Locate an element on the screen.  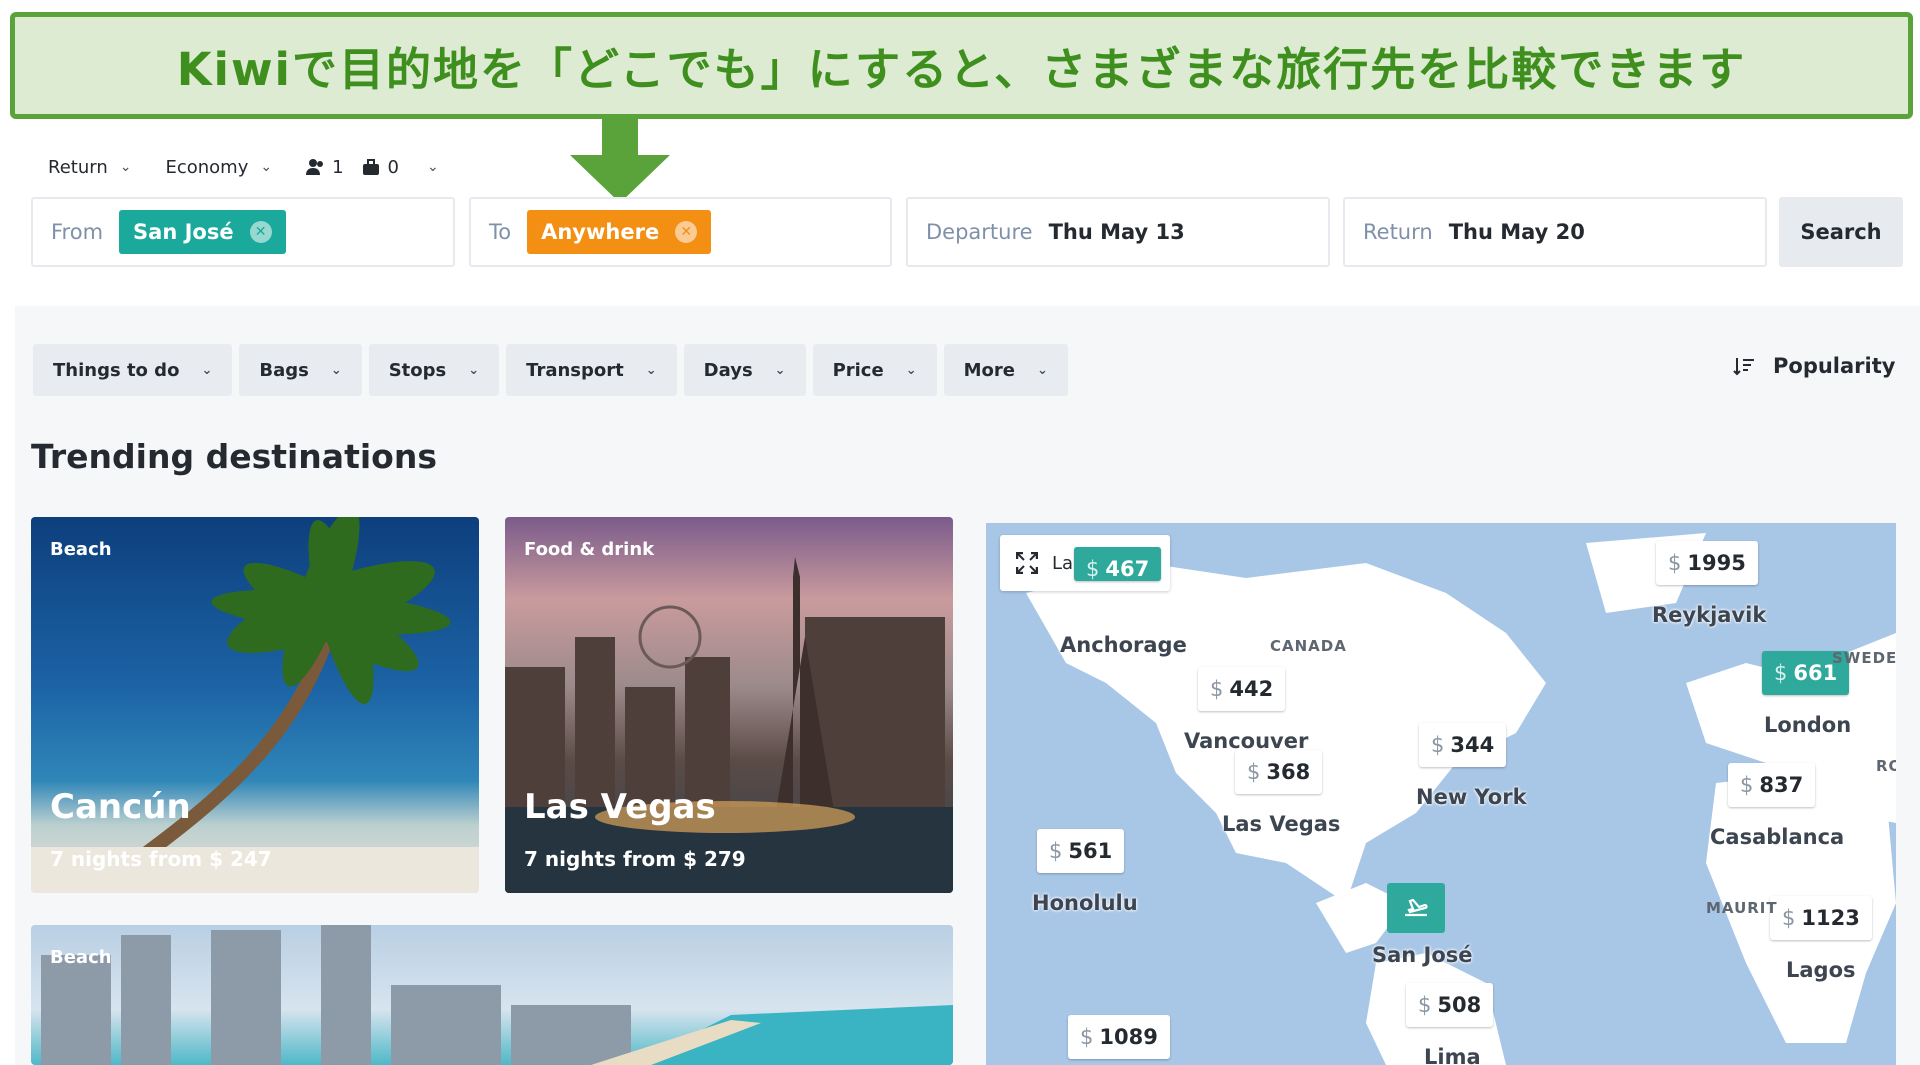
trip-type-select: Return ⌄ is located at coordinates (89, 167).